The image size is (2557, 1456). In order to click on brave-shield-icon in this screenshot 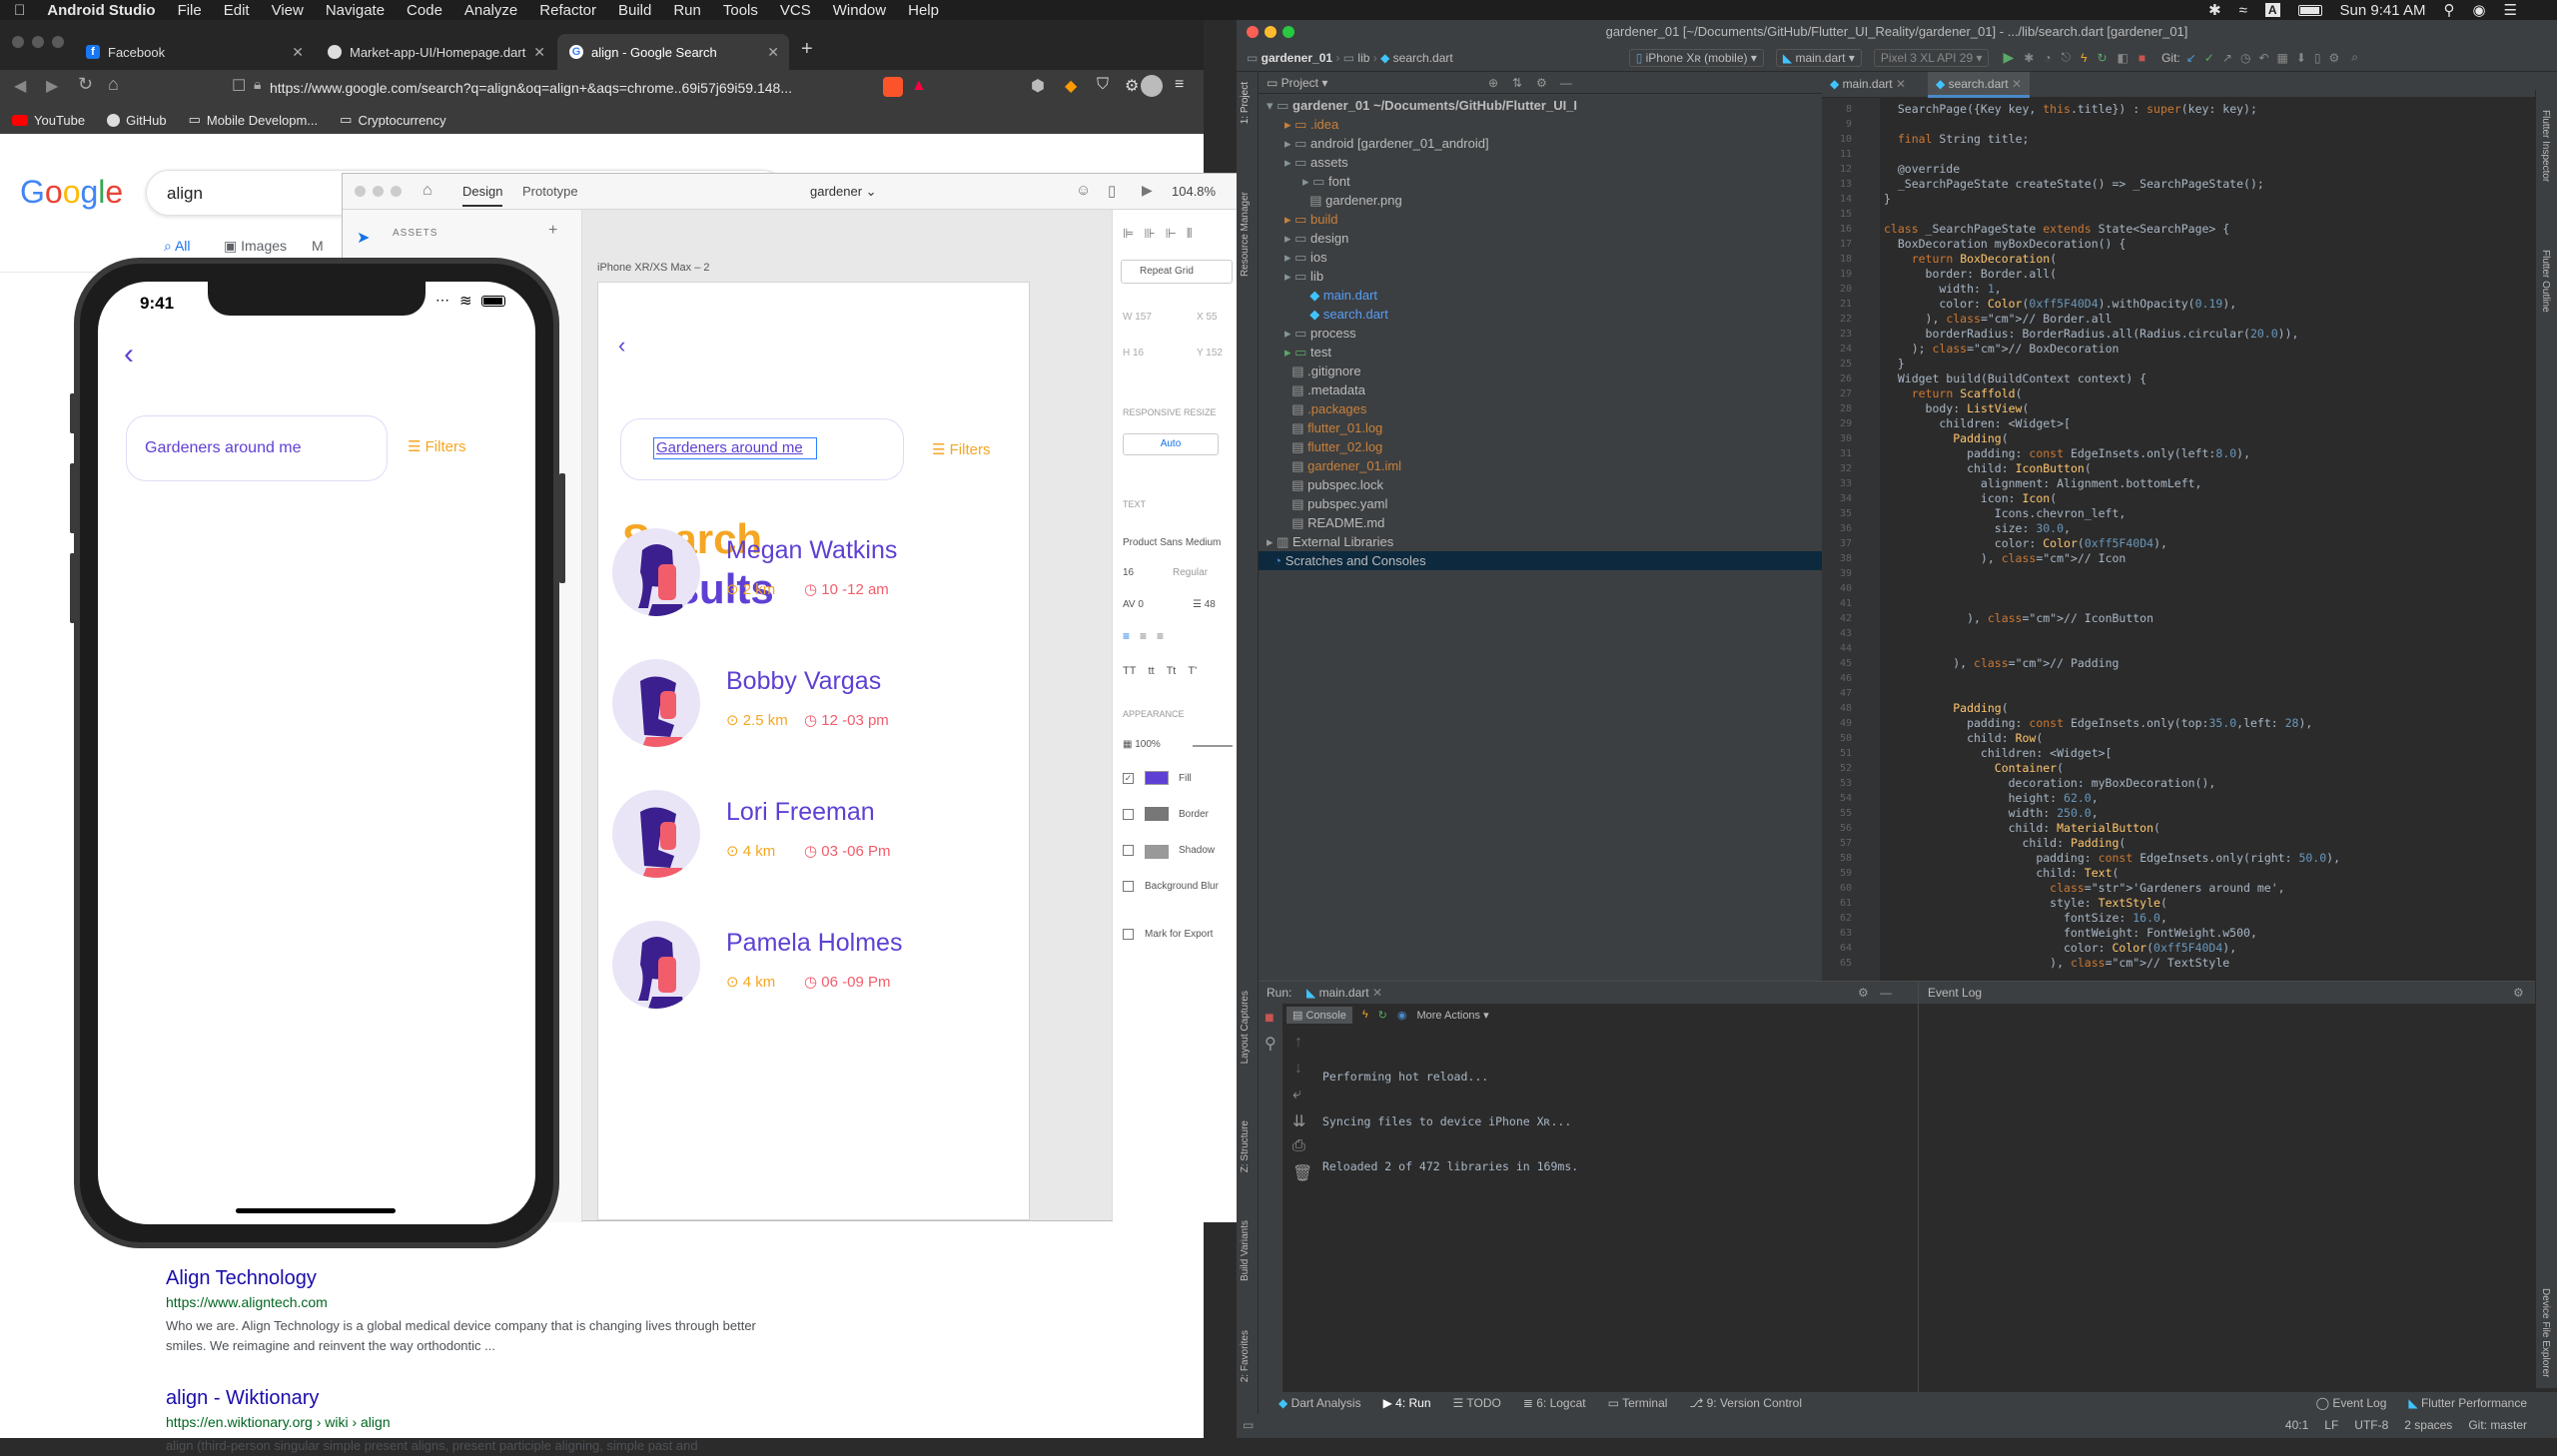, I will do `click(893, 87)`.